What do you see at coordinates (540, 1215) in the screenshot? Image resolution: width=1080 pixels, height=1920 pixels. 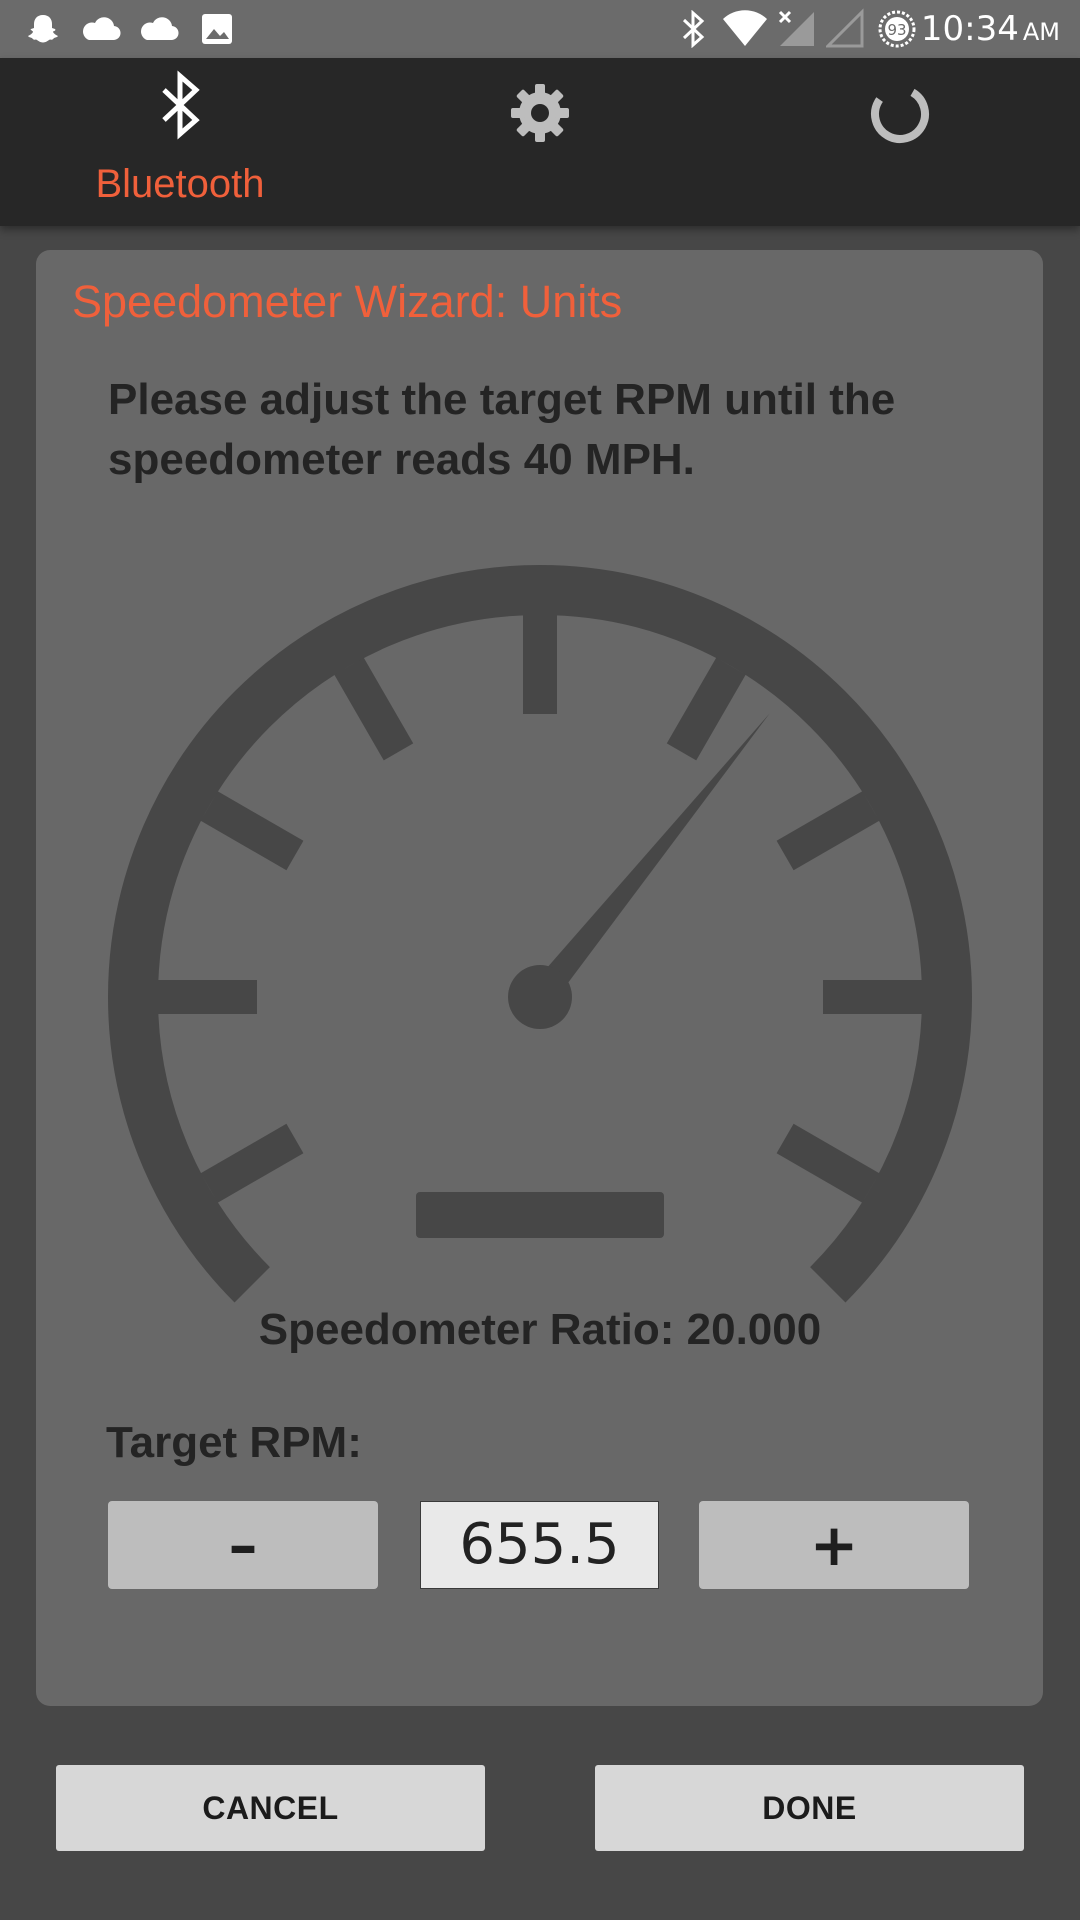 I see `gauge-display-bar` at bounding box center [540, 1215].